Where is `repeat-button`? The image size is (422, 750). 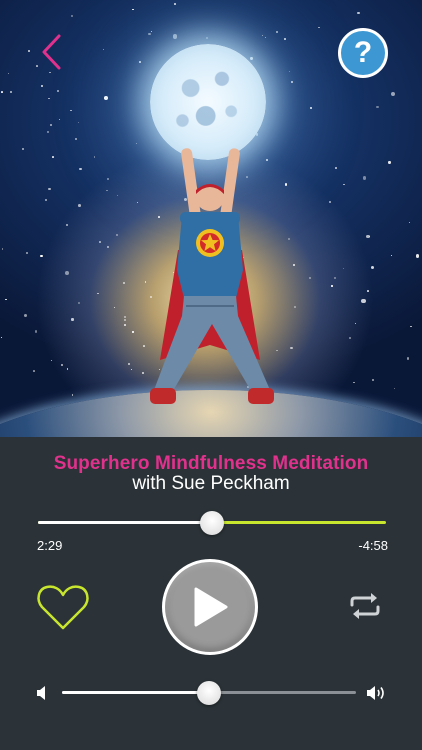
repeat-button is located at coordinates (365, 606).